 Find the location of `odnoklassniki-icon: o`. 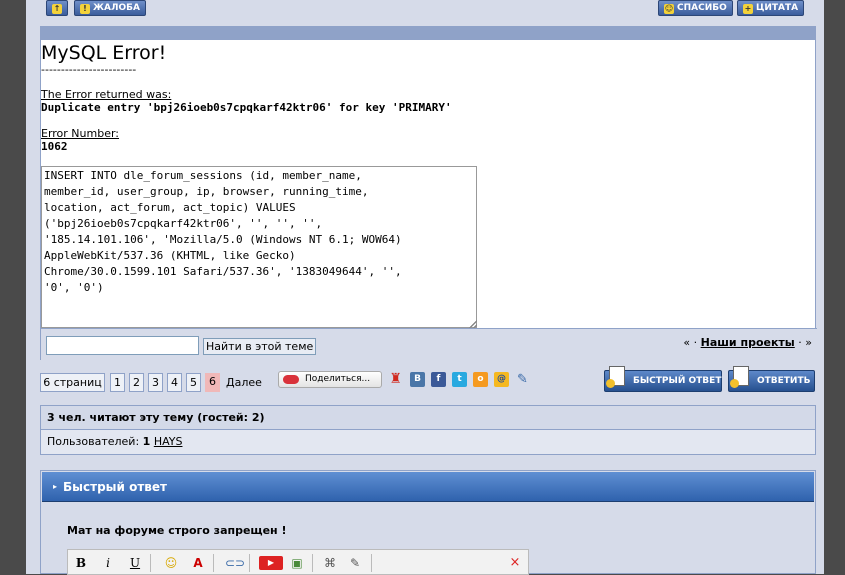

odnoklassniki-icon: o is located at coordinates (480, 379).